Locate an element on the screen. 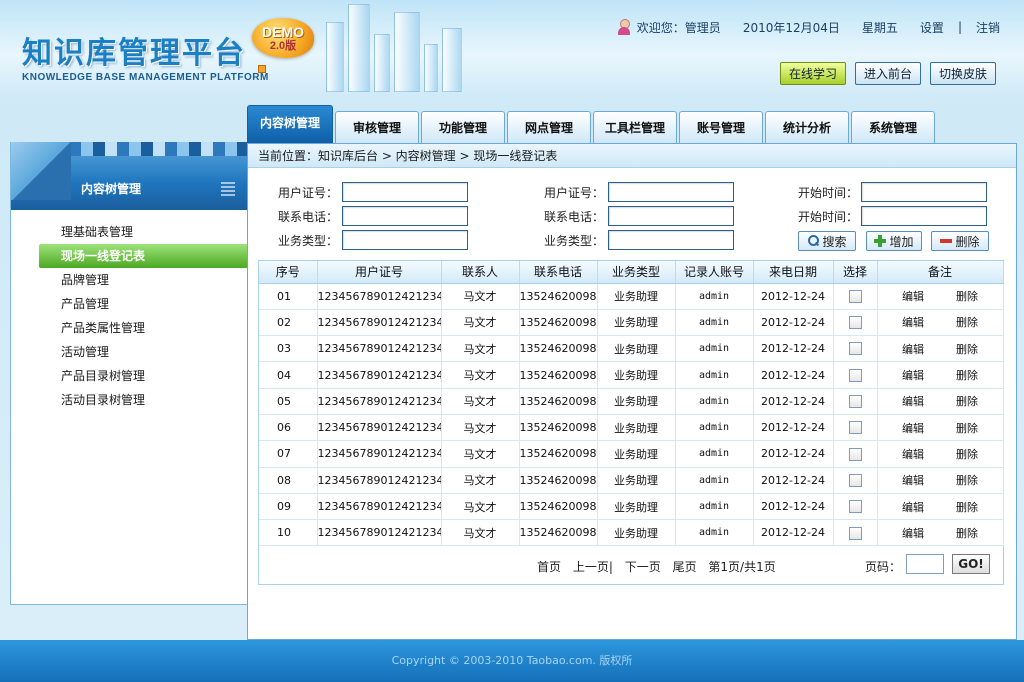  go-button: GO! is located at coordinates (971, 564).